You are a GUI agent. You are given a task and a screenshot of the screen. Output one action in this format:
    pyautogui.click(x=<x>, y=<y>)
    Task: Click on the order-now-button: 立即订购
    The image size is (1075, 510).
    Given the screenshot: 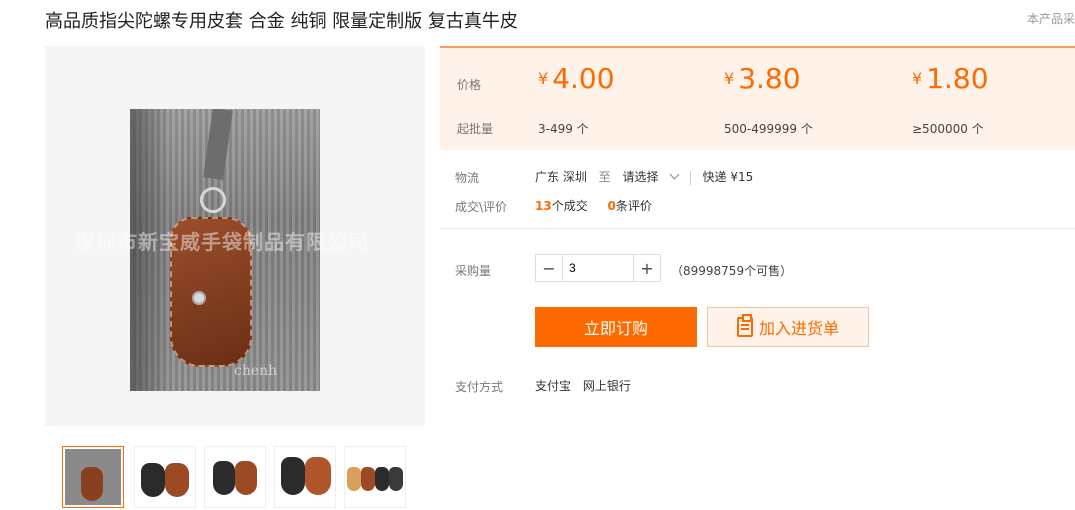 What is the action you would take?
    pyautogui.click(x=616, y=327)
    